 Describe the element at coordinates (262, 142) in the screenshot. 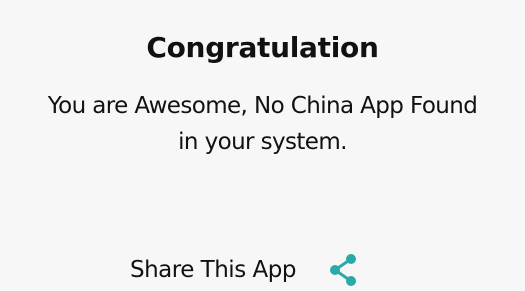

I see `result-message-line-2: in your system.` at that location.